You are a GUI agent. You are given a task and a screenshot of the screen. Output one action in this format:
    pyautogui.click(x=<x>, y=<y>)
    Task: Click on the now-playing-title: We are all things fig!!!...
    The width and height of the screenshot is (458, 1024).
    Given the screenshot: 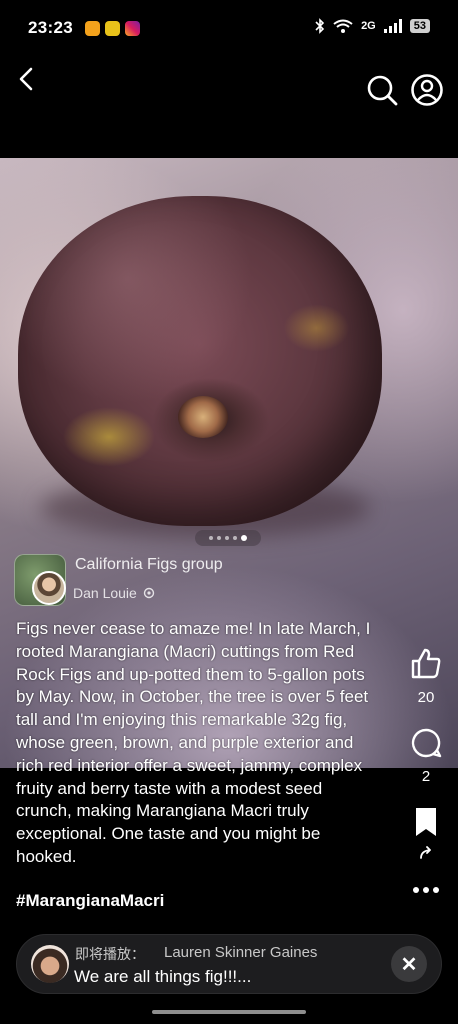 What is the action you would take?
    pyautogui.click(x=162, y=977)
    